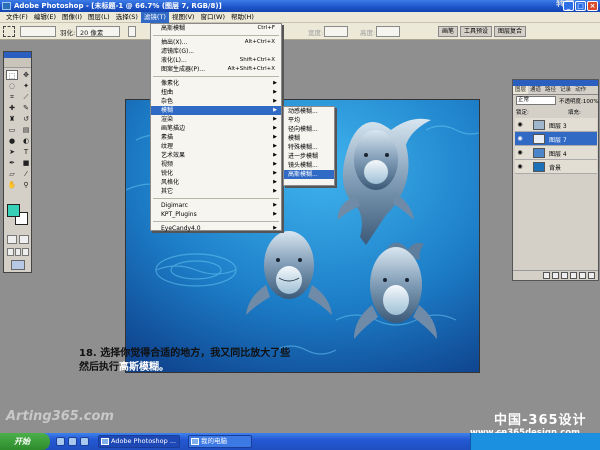  What do you see at coordinates (546, 275) in the screenshot?
I see `link-layers-icon` at bounding box center [546, 275].